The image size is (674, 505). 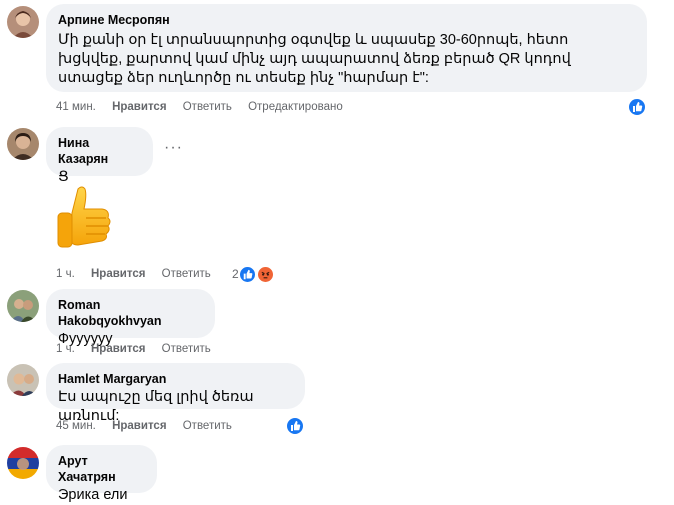 I want to click on comment-time: 45 мин., so click(x=76, y=426).